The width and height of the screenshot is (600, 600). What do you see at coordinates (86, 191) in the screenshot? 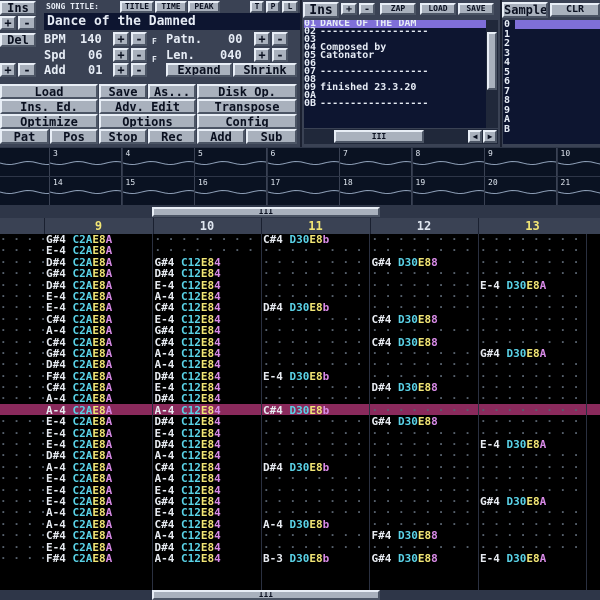
I see `channel-scope: 14` at bounding box center [86, 191].